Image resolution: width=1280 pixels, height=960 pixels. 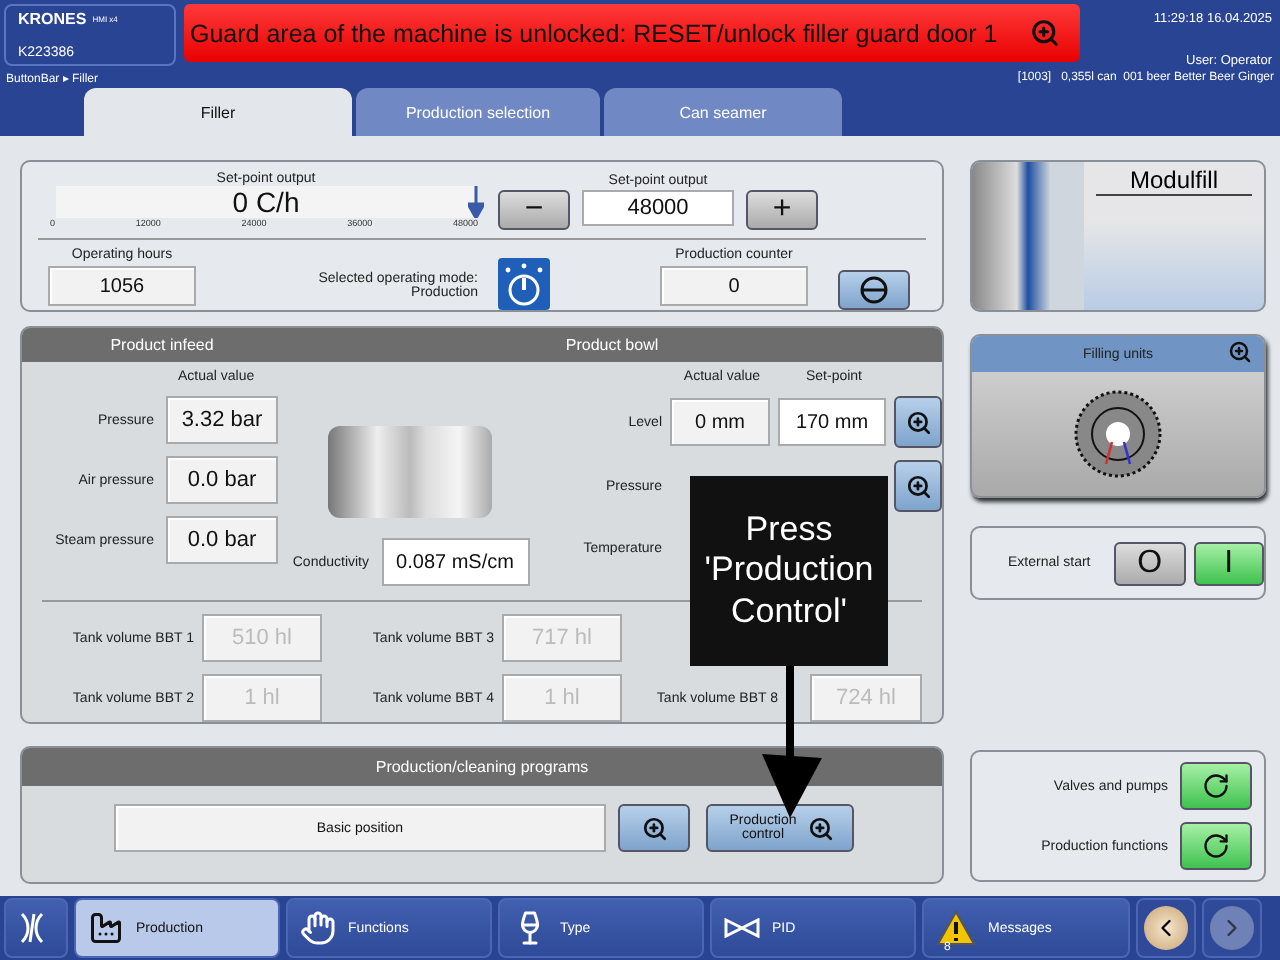 What do you see at coordinates (106, 928) in the screenshot?
I see `factory-icon` at bounding box center [106, 928].